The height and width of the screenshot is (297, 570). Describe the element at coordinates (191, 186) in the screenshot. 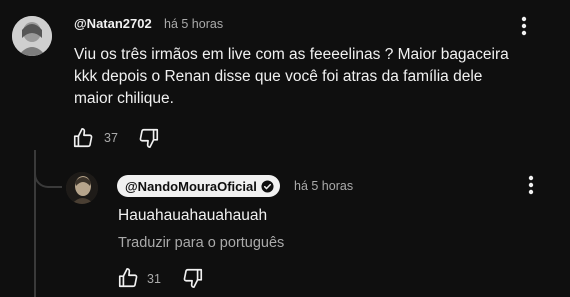

I see `reply-author-handle: @NandoMouraOficial` at that location.